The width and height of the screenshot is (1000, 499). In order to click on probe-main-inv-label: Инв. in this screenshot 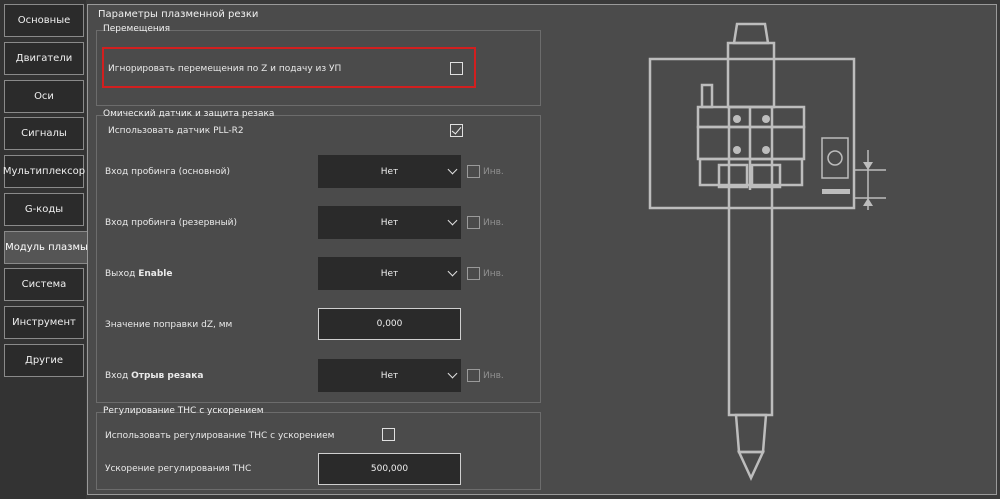, I will do `click(493, 172)`.